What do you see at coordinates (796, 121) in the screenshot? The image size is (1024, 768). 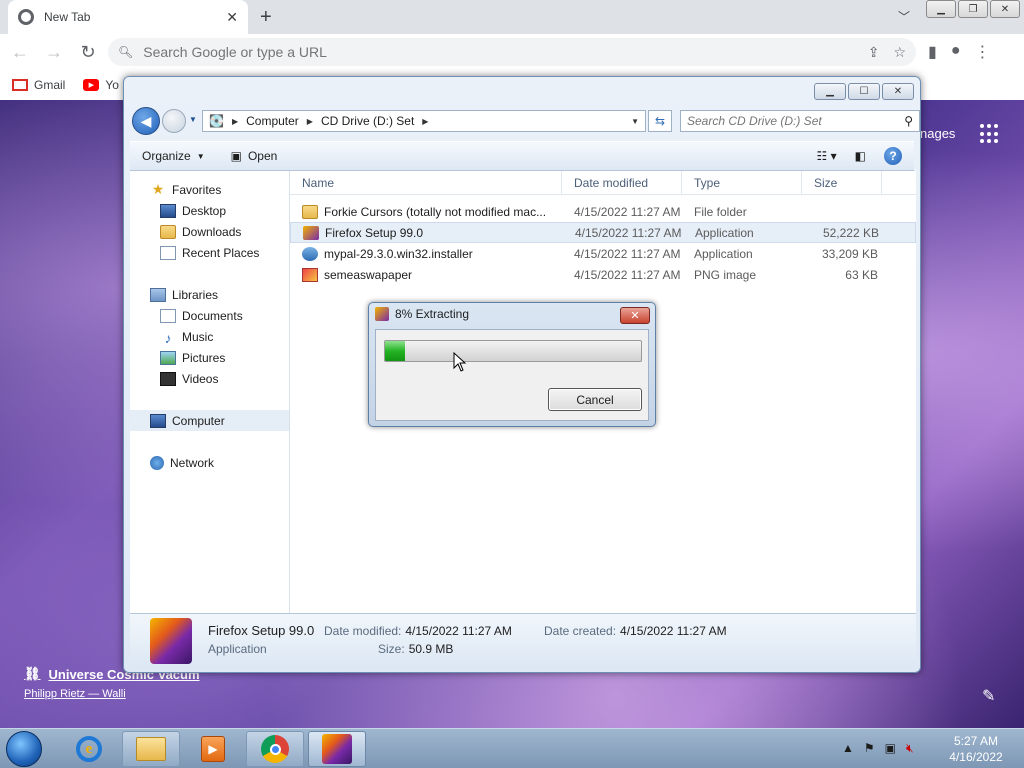 I see `explorer-search-input` at bounding box center [796, 121].